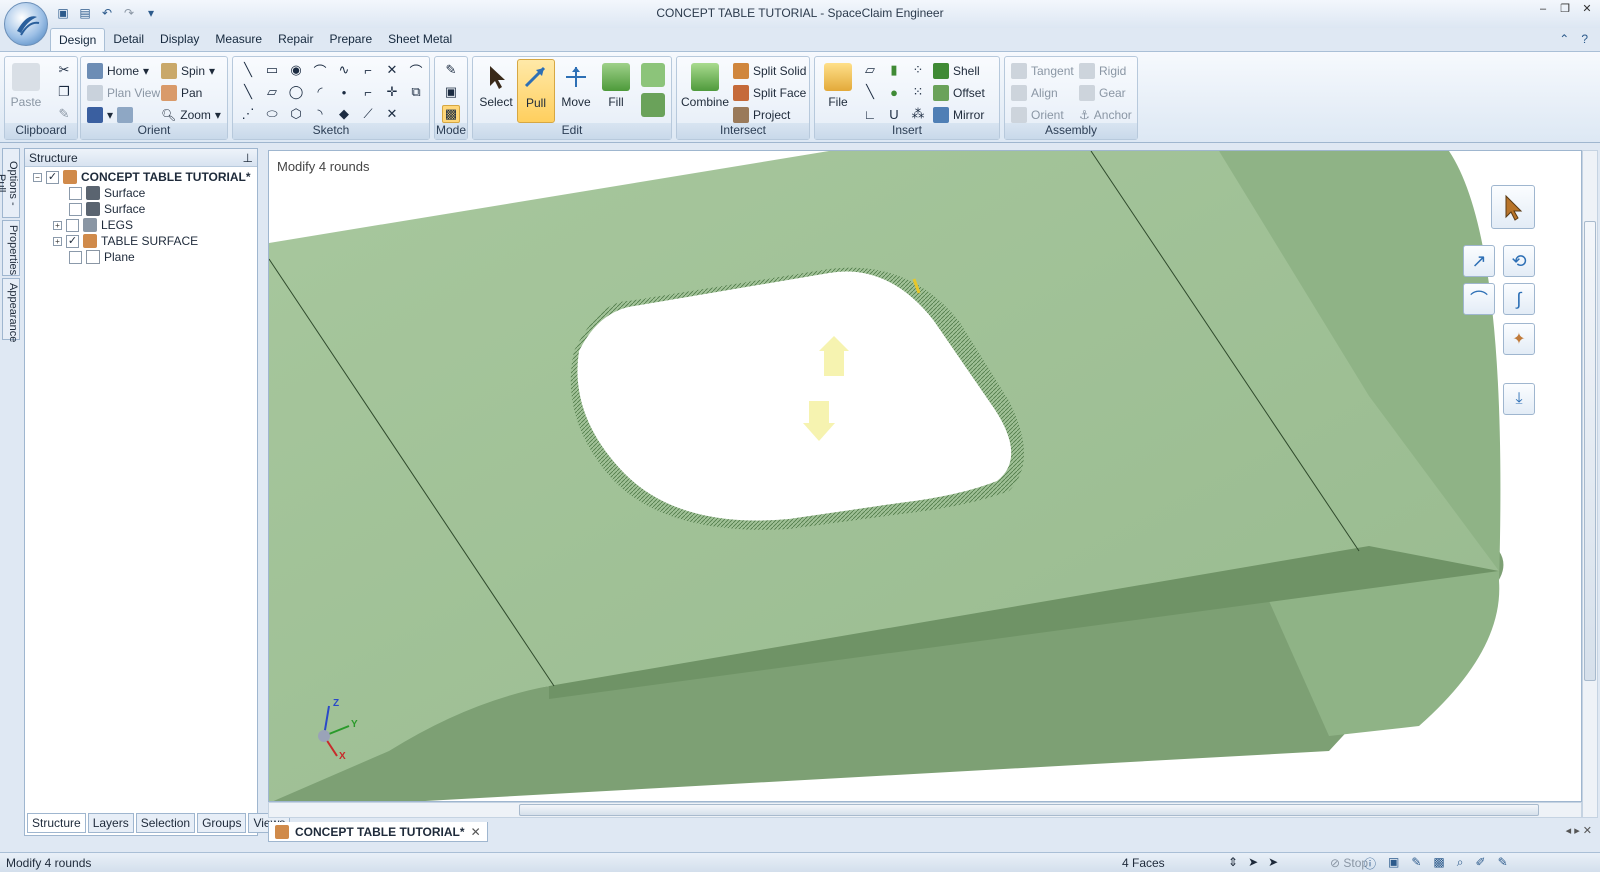  What do you see at coordinates (320, 92) in the screenshot?
I see `sweep-arc-icon: ◜` at bounding box center [320, 92].